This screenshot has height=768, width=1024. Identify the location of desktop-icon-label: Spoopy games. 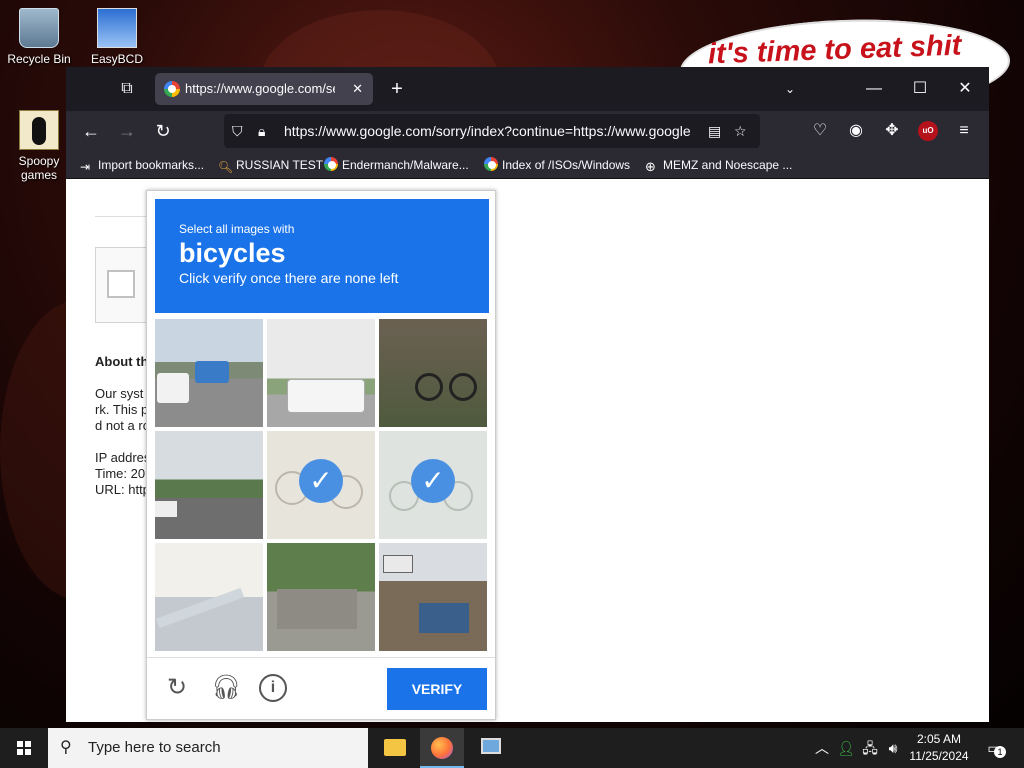
(39, 168).